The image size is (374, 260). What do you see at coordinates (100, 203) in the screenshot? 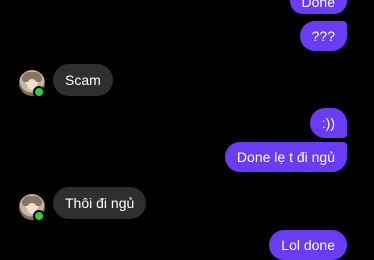
I see `message-incoming-sleep: Thôi đi ngủ` at bounding box center [100, 203].